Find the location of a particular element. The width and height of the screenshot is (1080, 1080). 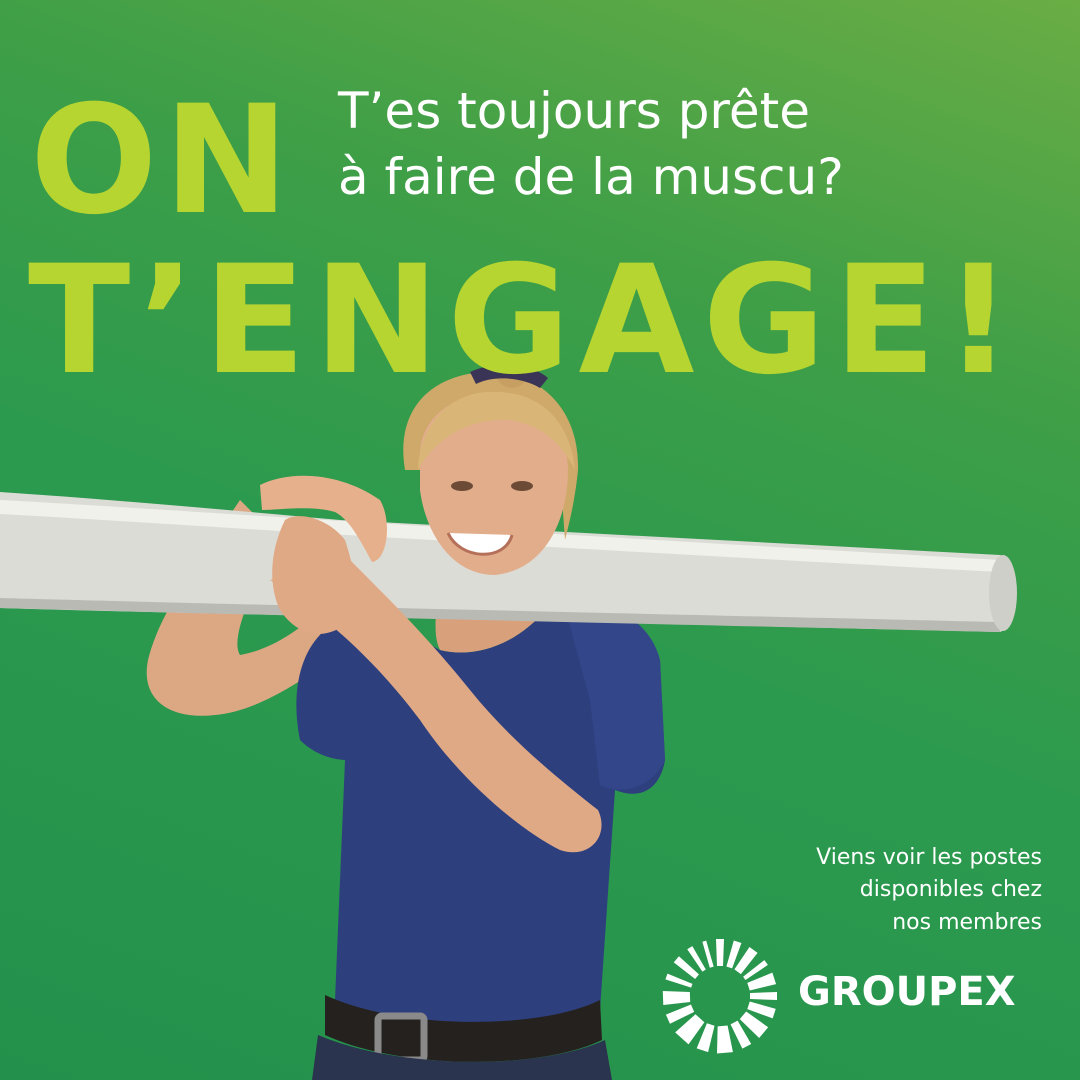

question-line-1: T’es toujours prête is located at coordinates (574, 111).